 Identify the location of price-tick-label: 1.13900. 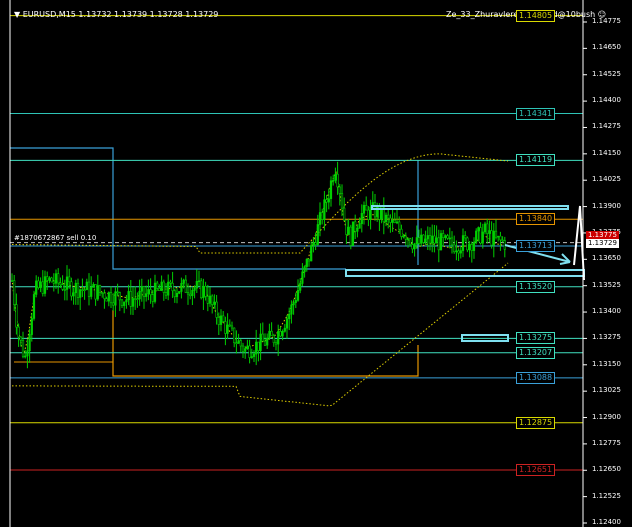
(606, 205).